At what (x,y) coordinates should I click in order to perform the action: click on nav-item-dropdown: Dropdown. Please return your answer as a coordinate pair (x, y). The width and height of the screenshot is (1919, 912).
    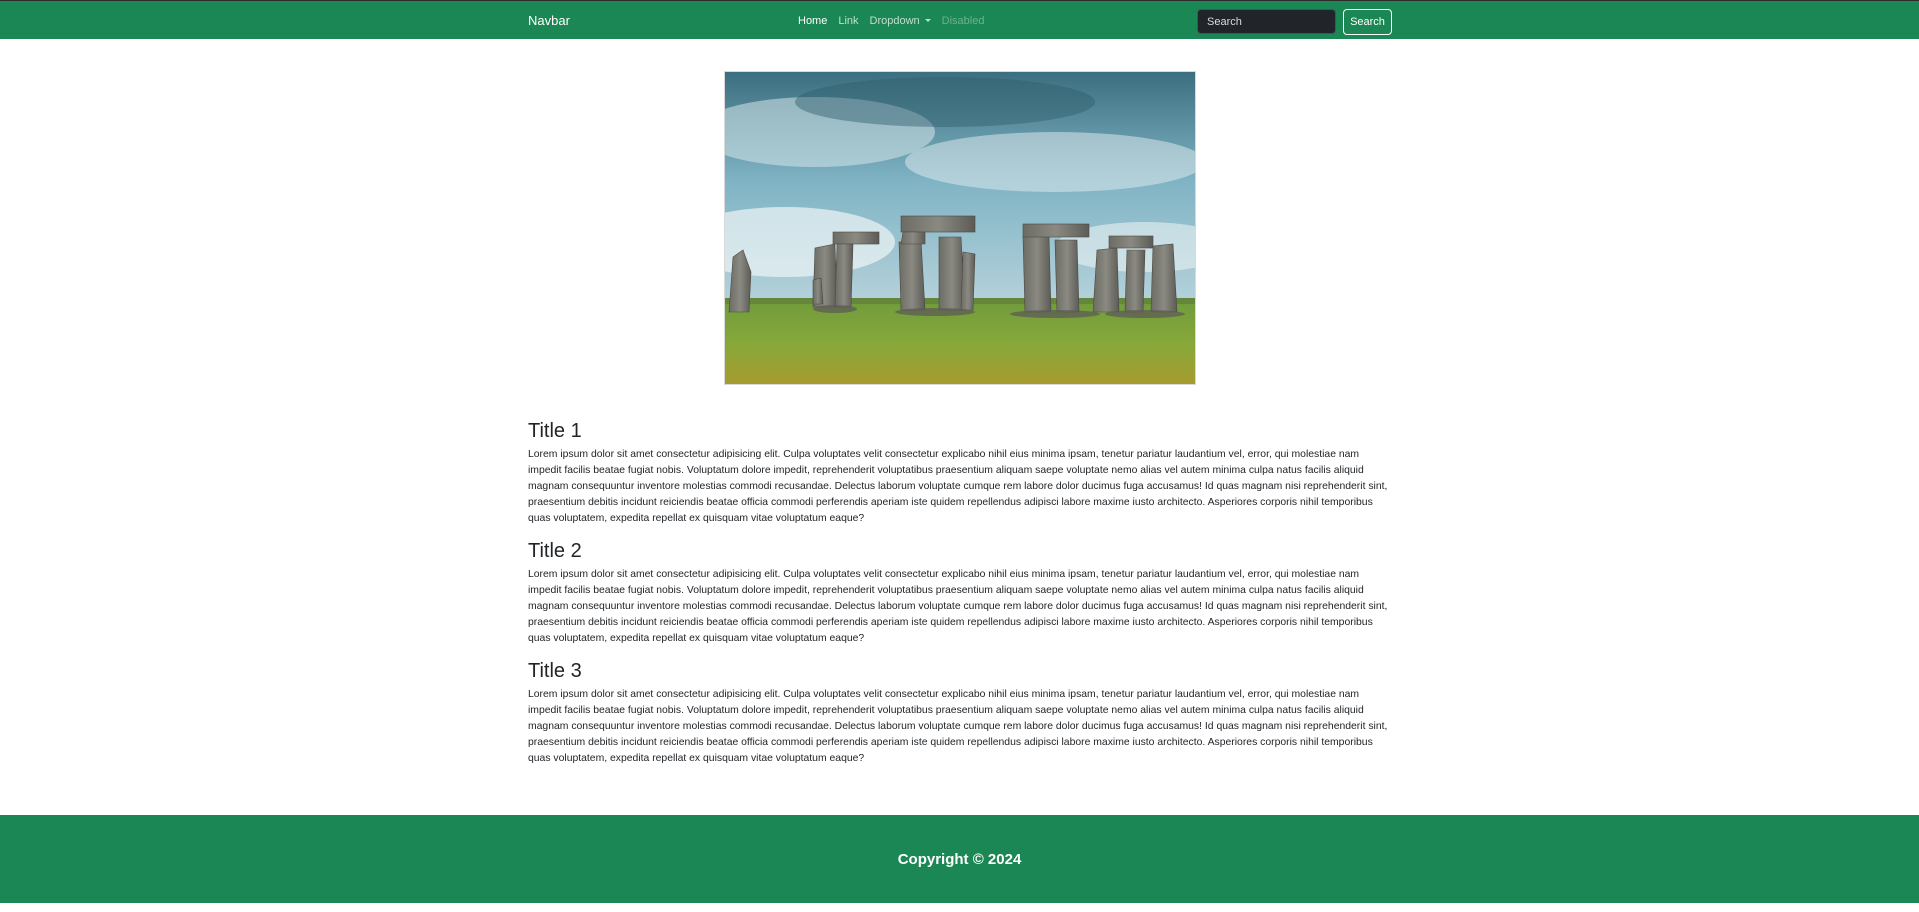
    Looking at the image, I should click on (900, 21).